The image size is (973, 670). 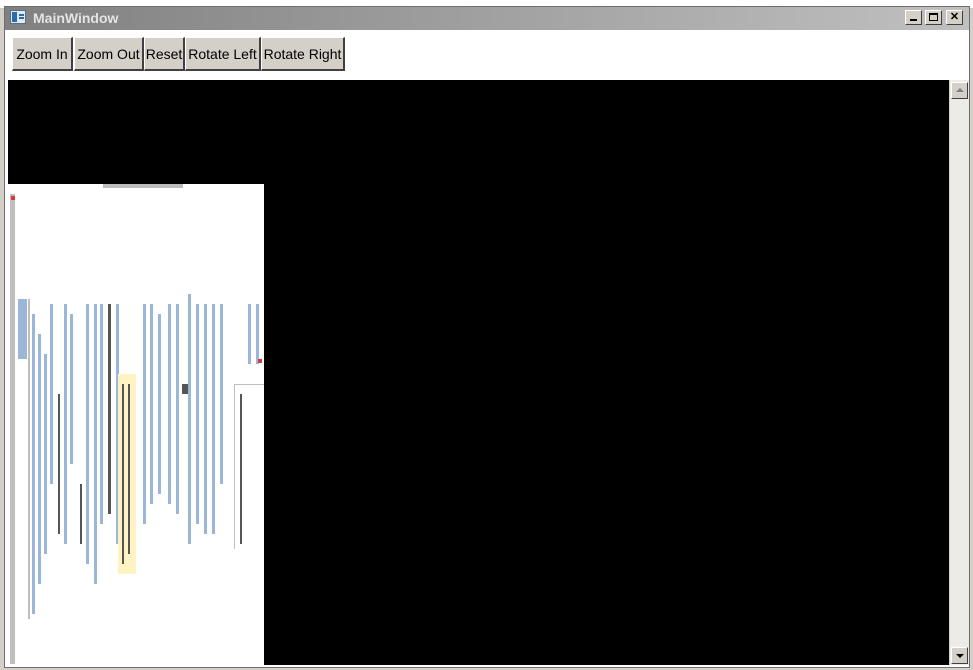 What do you see at coordinates (487, 18) in the screenshot?
I see `title-bar: MainWindow ✕` at bounding box center [487, 18].